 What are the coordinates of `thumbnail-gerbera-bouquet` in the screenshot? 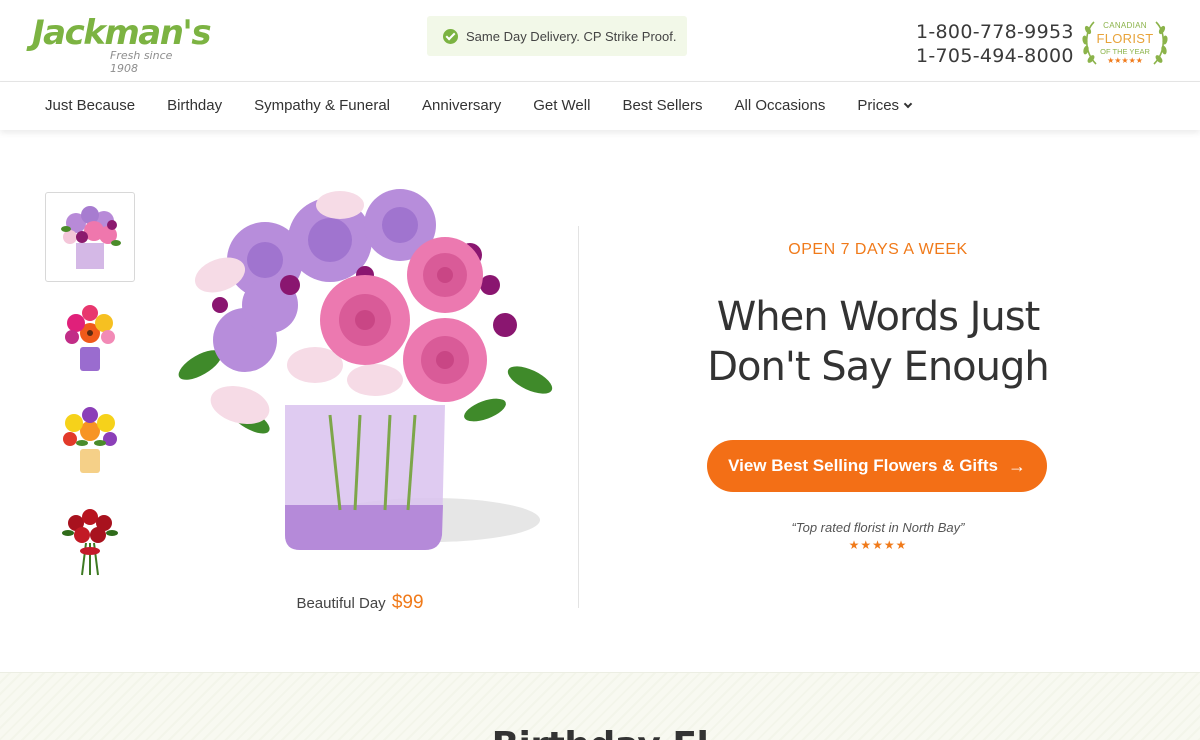 It's located at (90, 337).